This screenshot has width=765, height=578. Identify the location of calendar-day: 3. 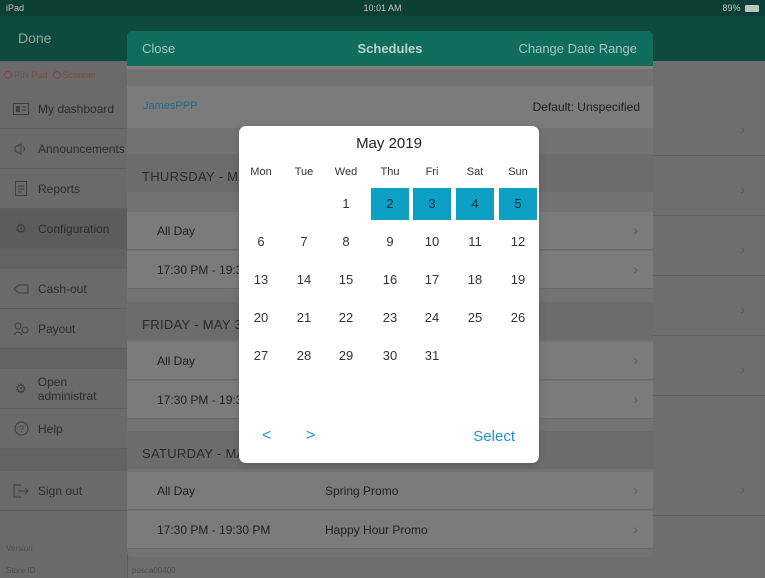
(432, 204).